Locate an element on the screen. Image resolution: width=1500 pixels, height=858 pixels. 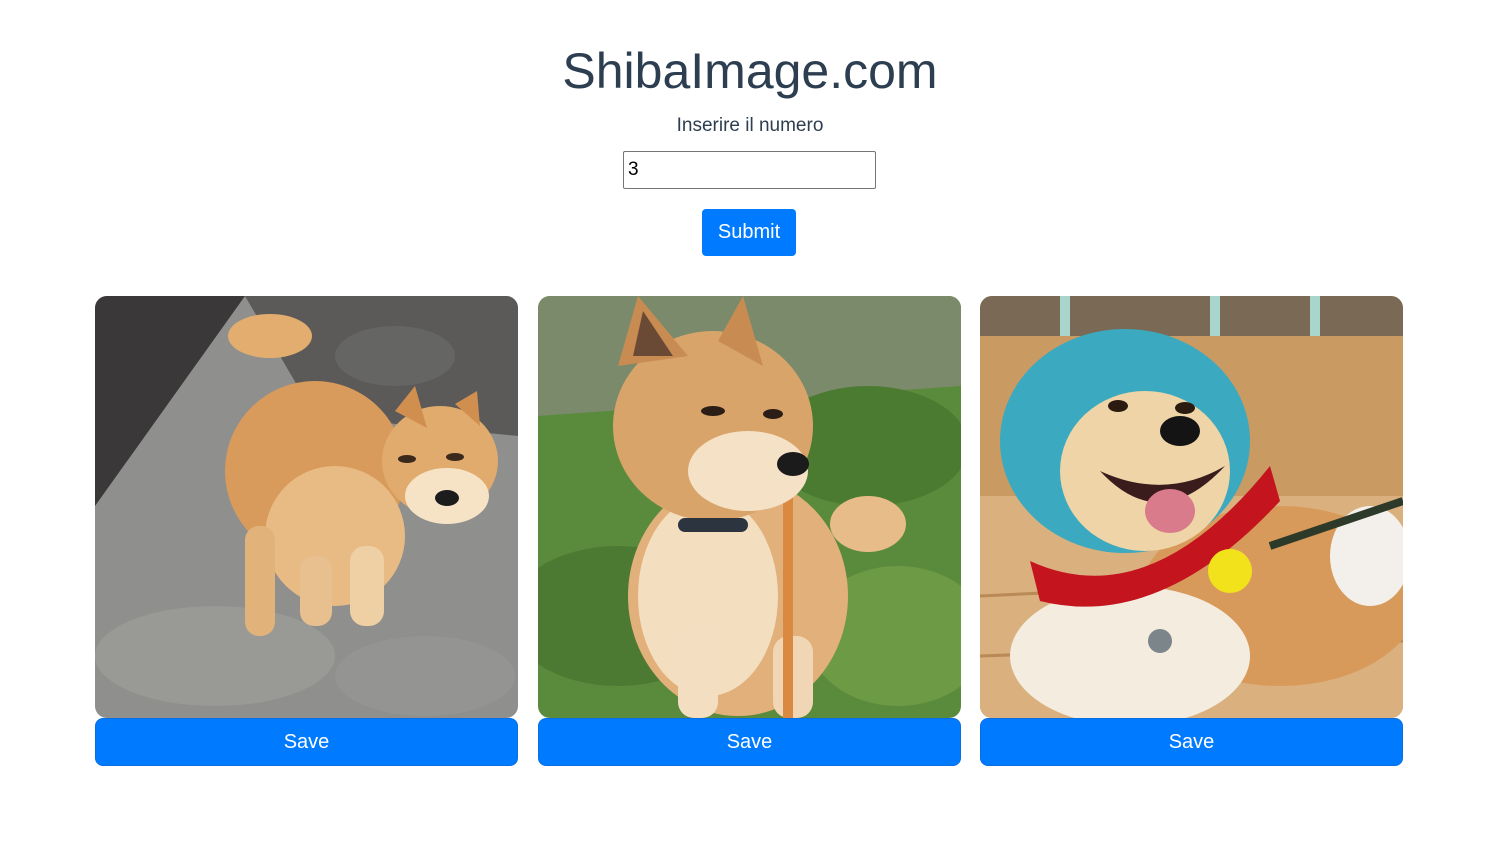
shiba-photo-pavement is located at coordinates (306, 507).